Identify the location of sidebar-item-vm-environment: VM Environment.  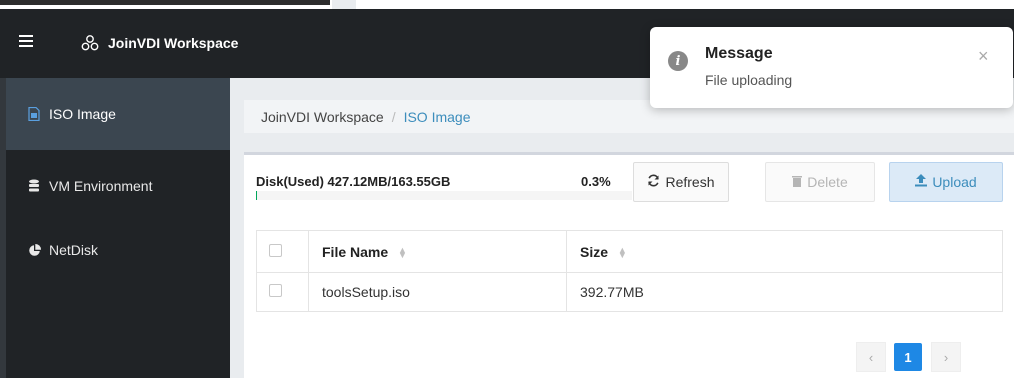
(115, 186).